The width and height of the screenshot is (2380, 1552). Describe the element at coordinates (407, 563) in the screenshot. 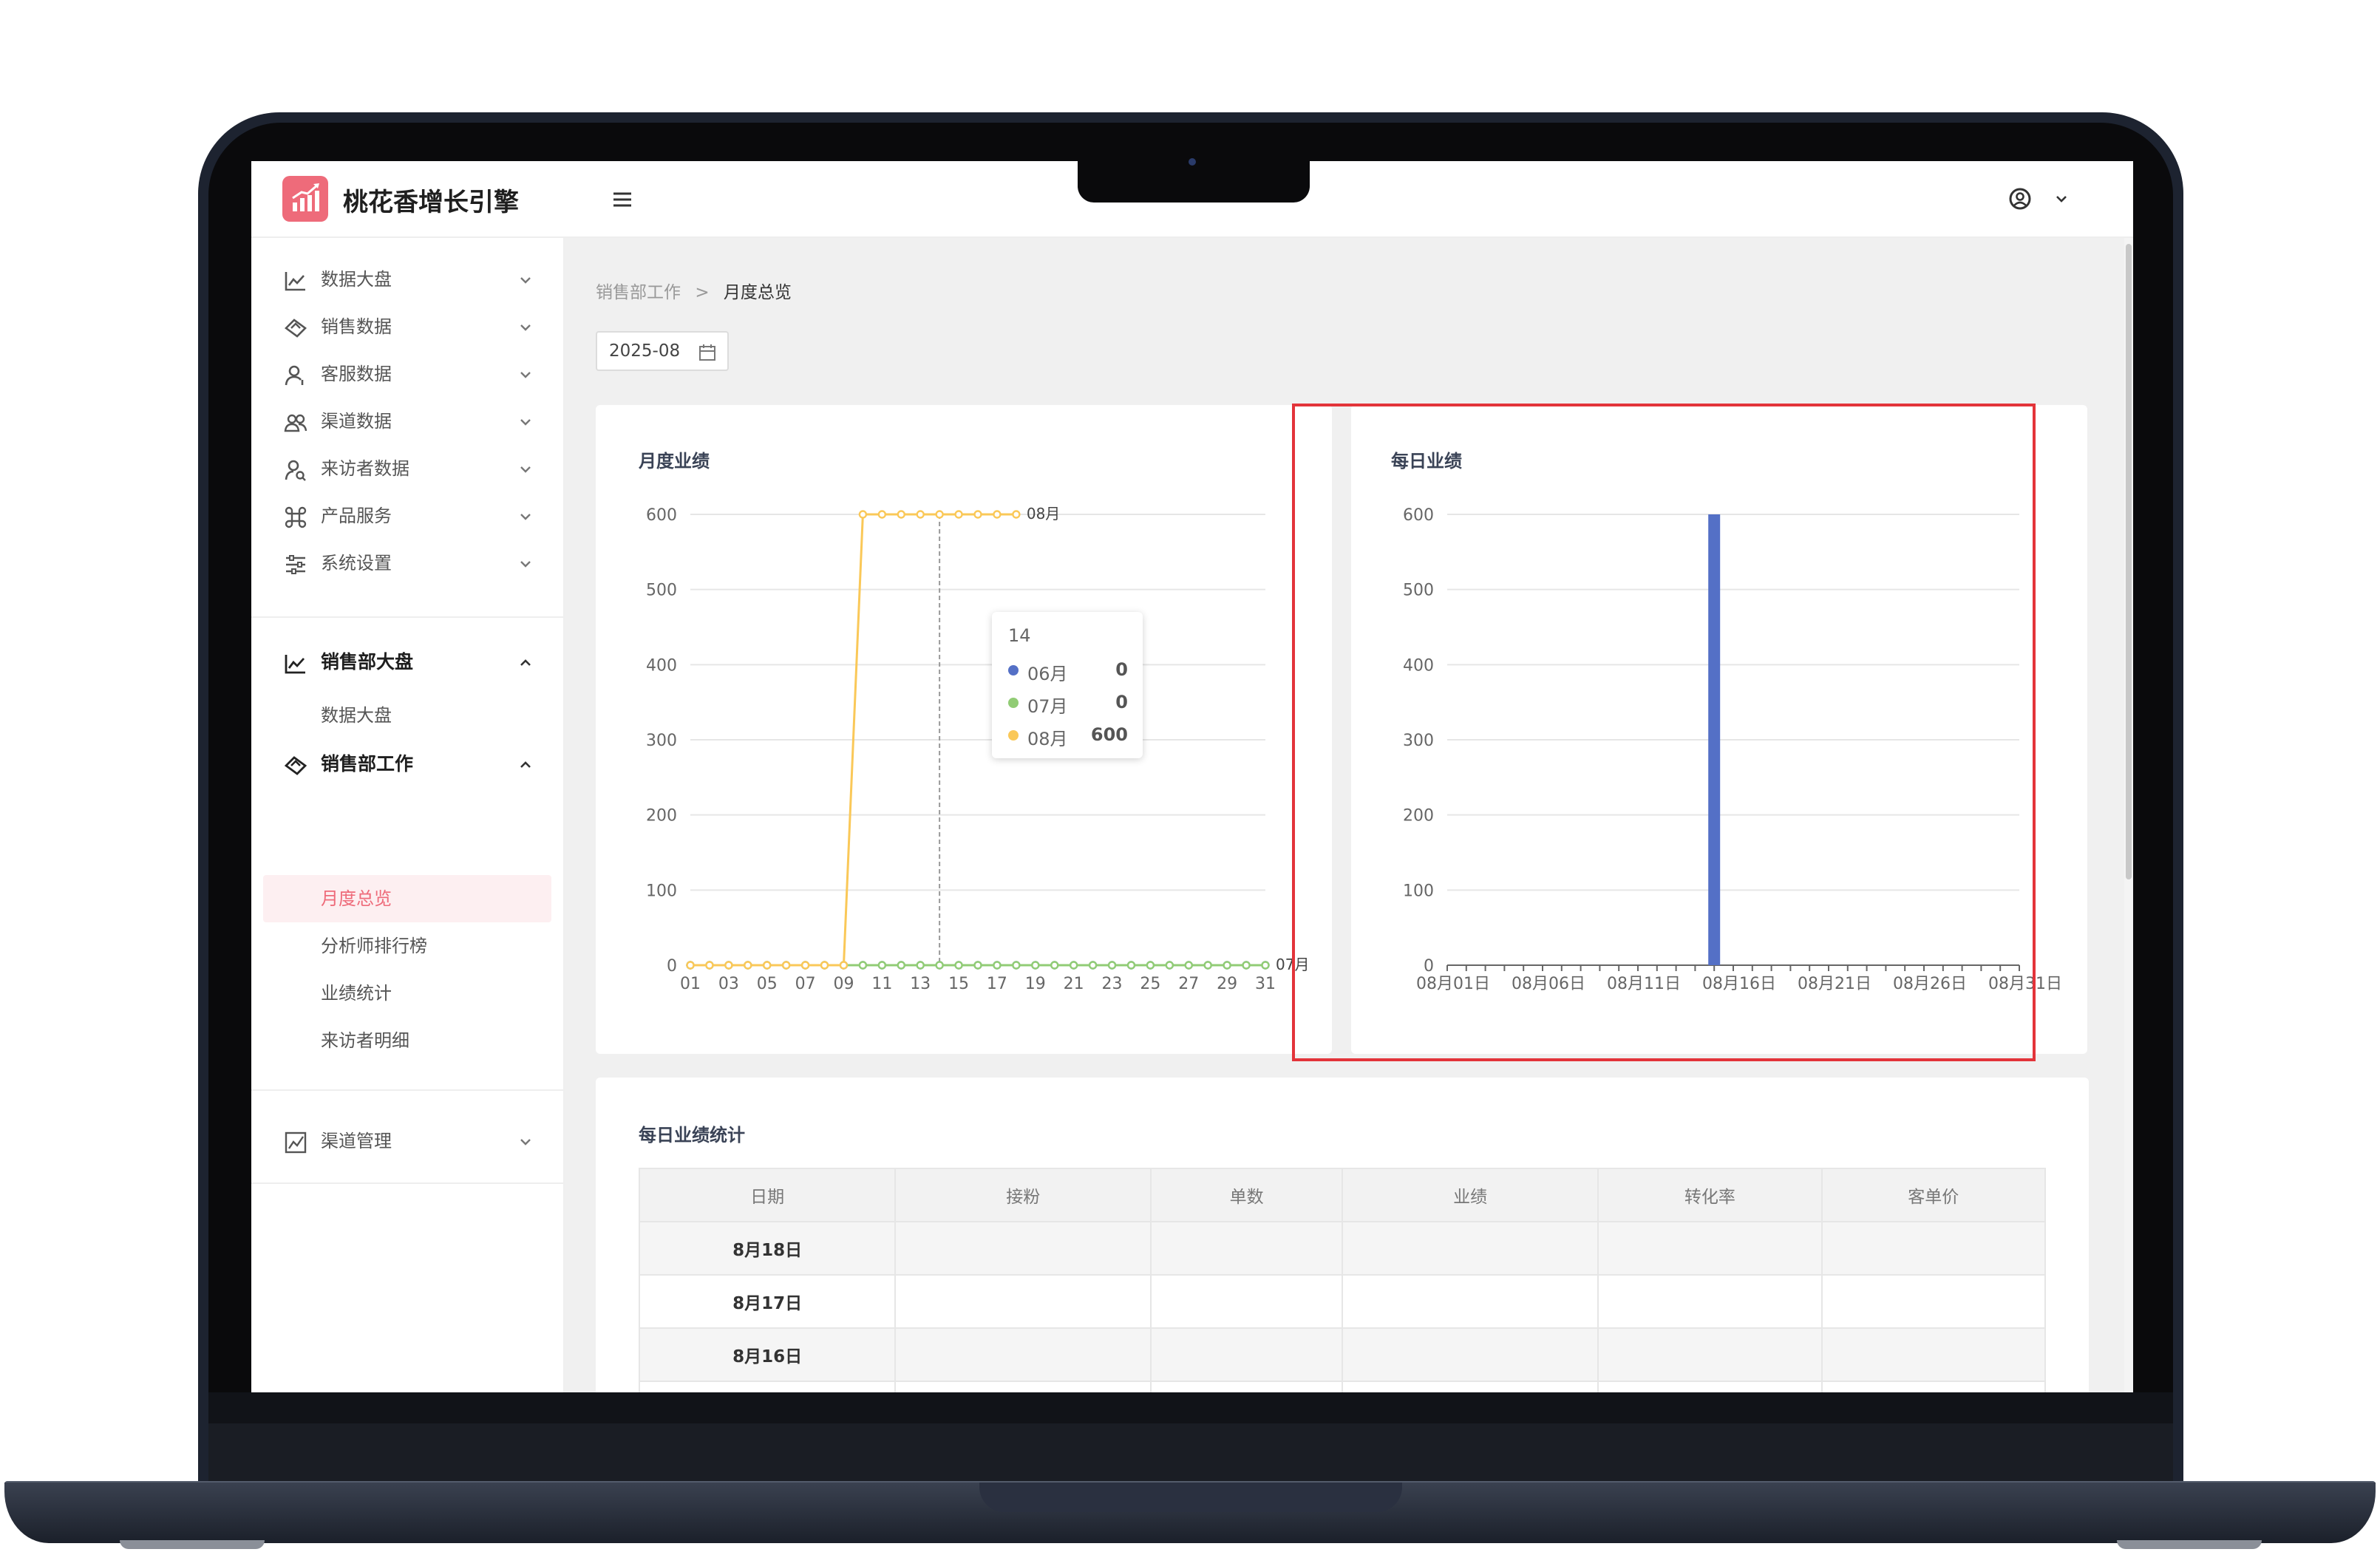

I see `sidebar-item-system-settings: 系统设置` at that location.